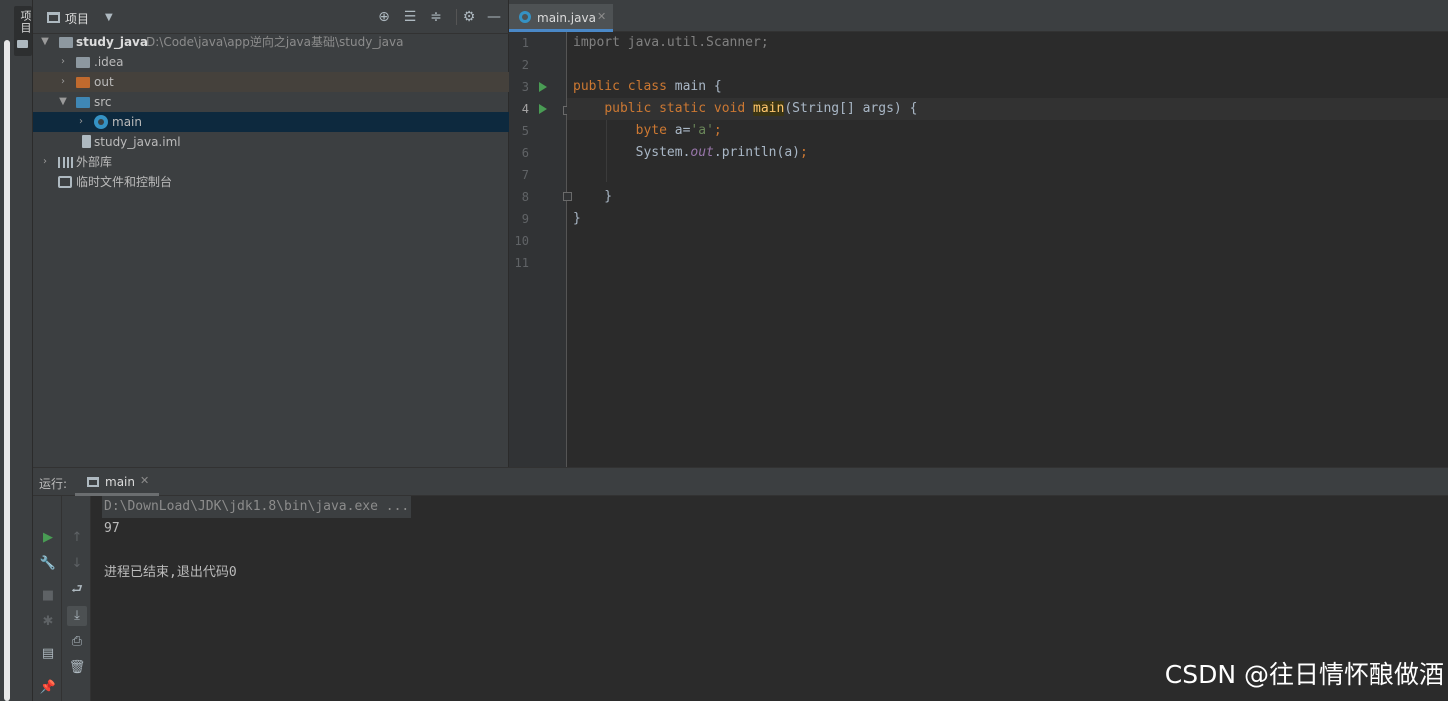  I want to click on watermark: CSDN @往日情怀酿做酒, so click(1304, 674).